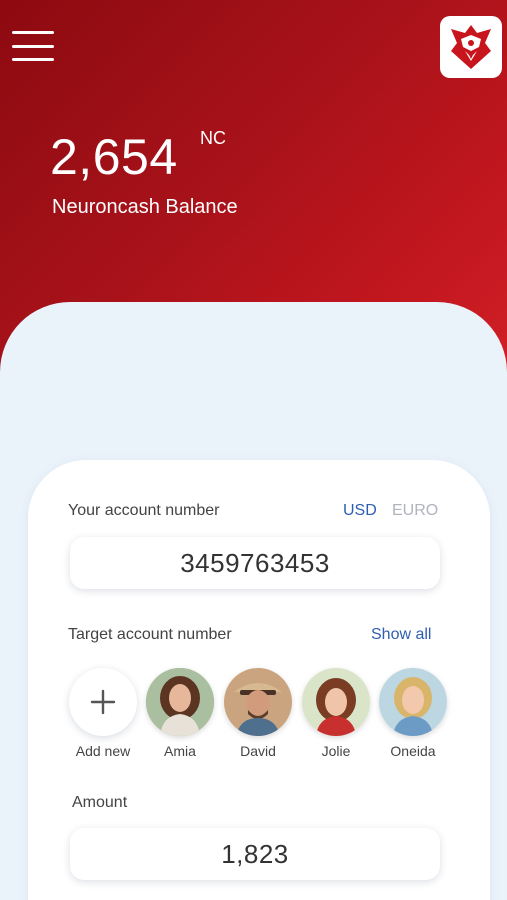 The width and height of the screenshot is (507, 900). Describe the element at coordinates (103, 702) in the screenshot. I see `plus-icon` at that location.